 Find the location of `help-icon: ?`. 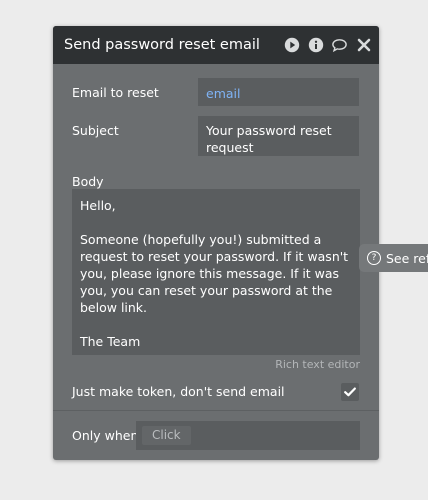

help-icon: ? is located at coordinates (374, 258).